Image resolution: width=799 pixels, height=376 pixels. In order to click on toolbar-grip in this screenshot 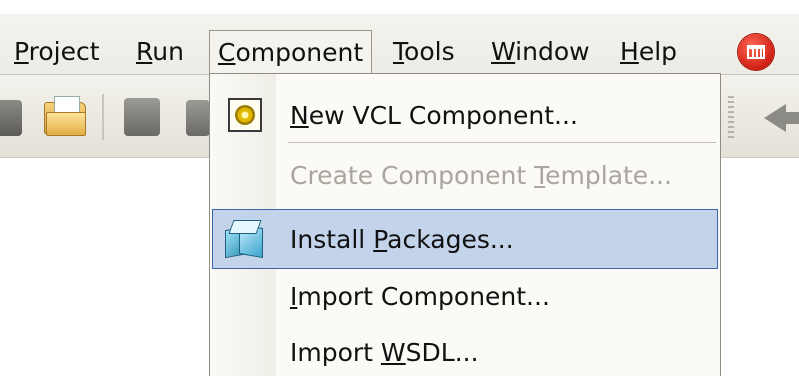, I will do `click(731, 118)`.